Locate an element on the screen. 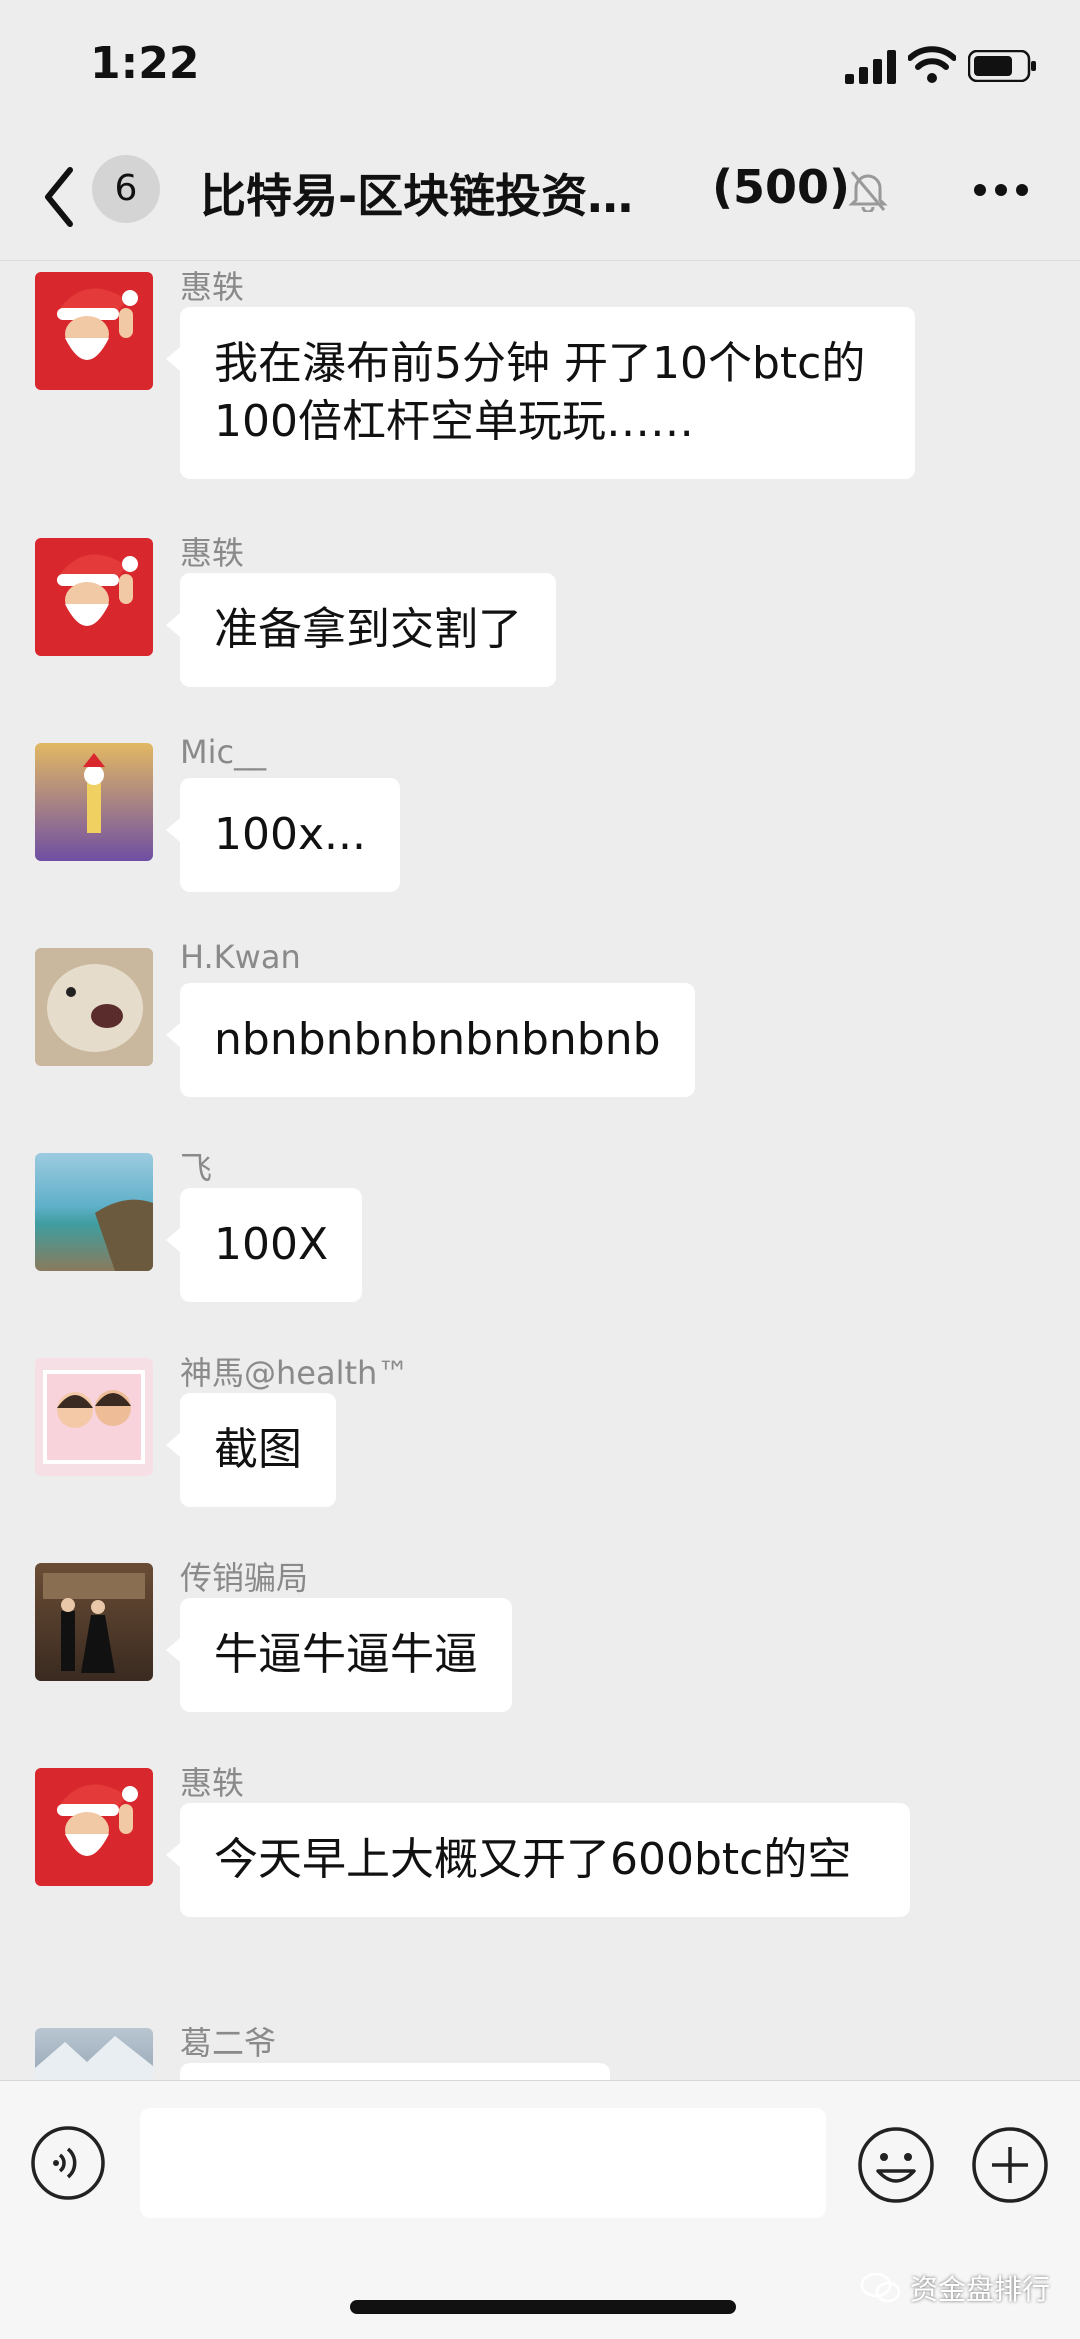  unread-count-badge: 6 is located at coordinates (126, 189).